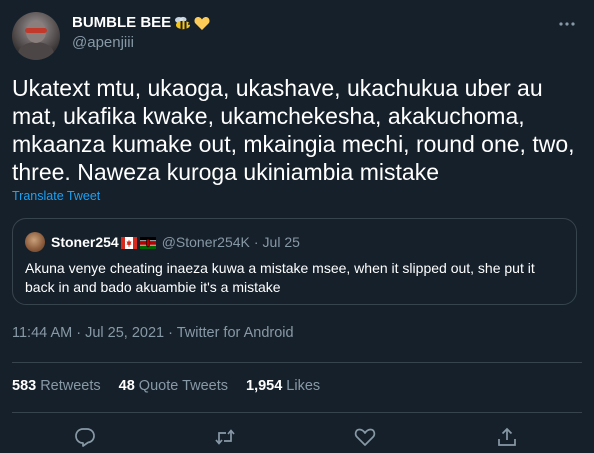 The height and width of the screenshot is (453, 594). What do you see at coordinates (297, 412) in the screenshot?
I see `divider-bottom` at bounding box center [297, 412].